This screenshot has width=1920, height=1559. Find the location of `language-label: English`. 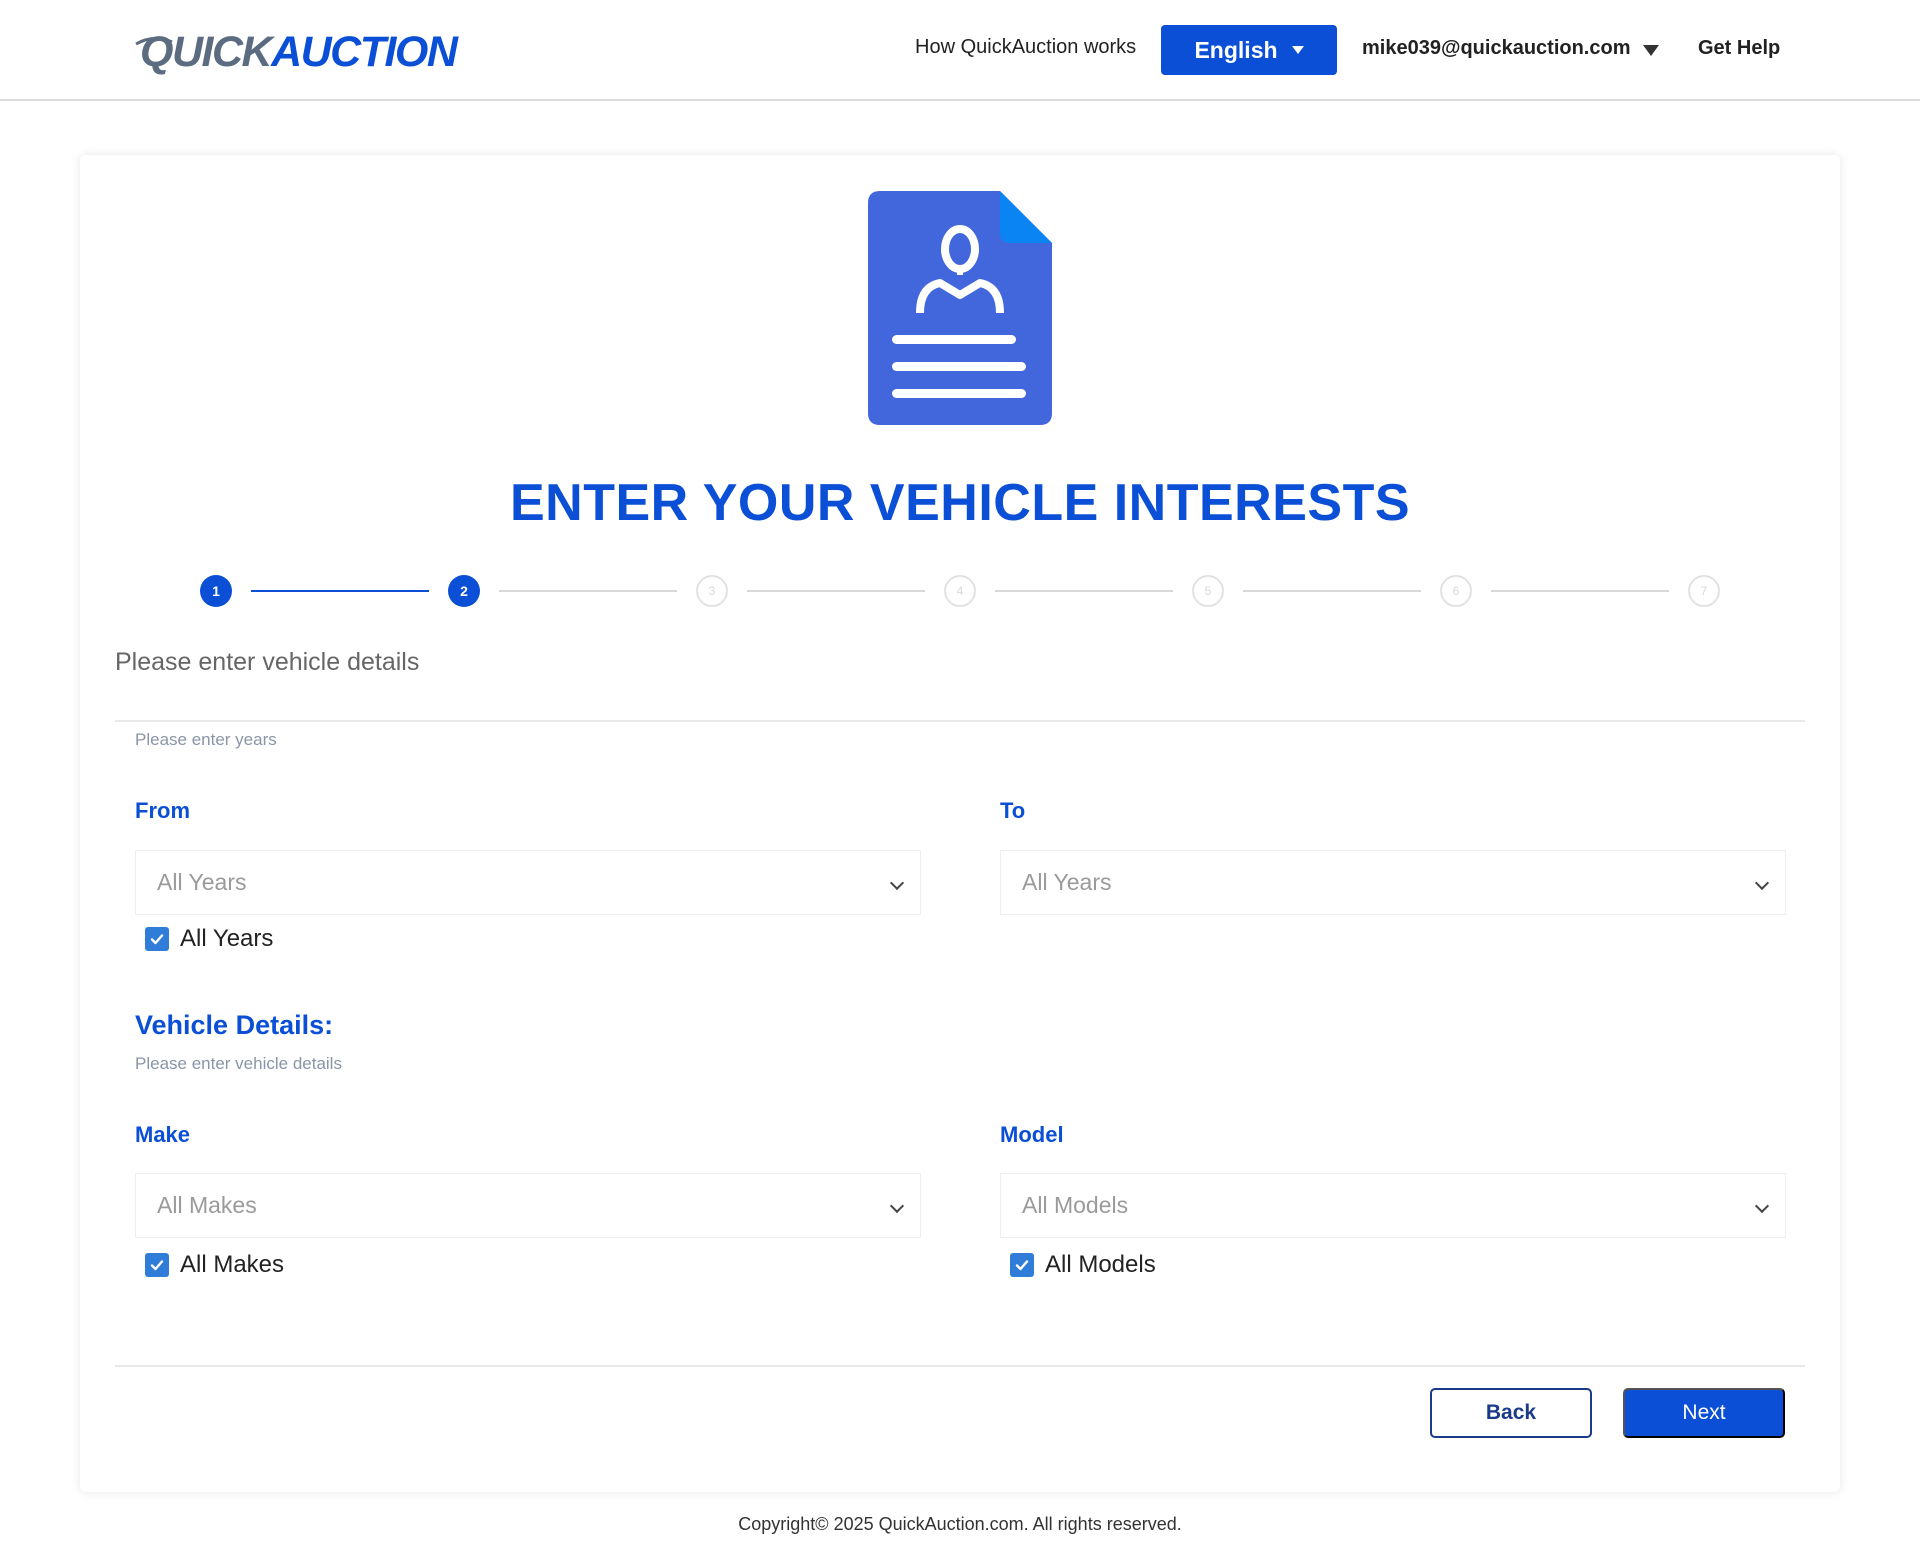

language-label: English is located at coordinates (1236, 49).